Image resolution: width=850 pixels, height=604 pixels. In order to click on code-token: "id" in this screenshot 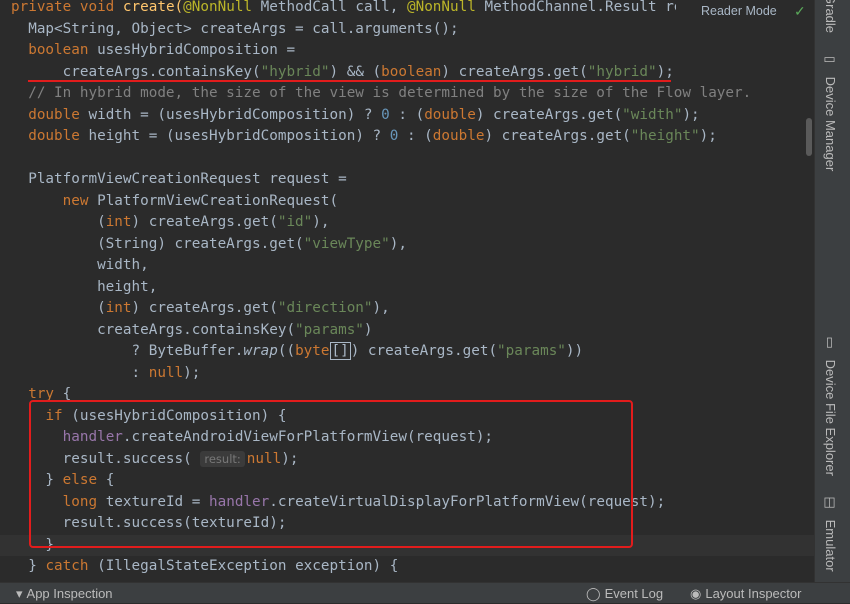, I will do `click(295, 222)`.